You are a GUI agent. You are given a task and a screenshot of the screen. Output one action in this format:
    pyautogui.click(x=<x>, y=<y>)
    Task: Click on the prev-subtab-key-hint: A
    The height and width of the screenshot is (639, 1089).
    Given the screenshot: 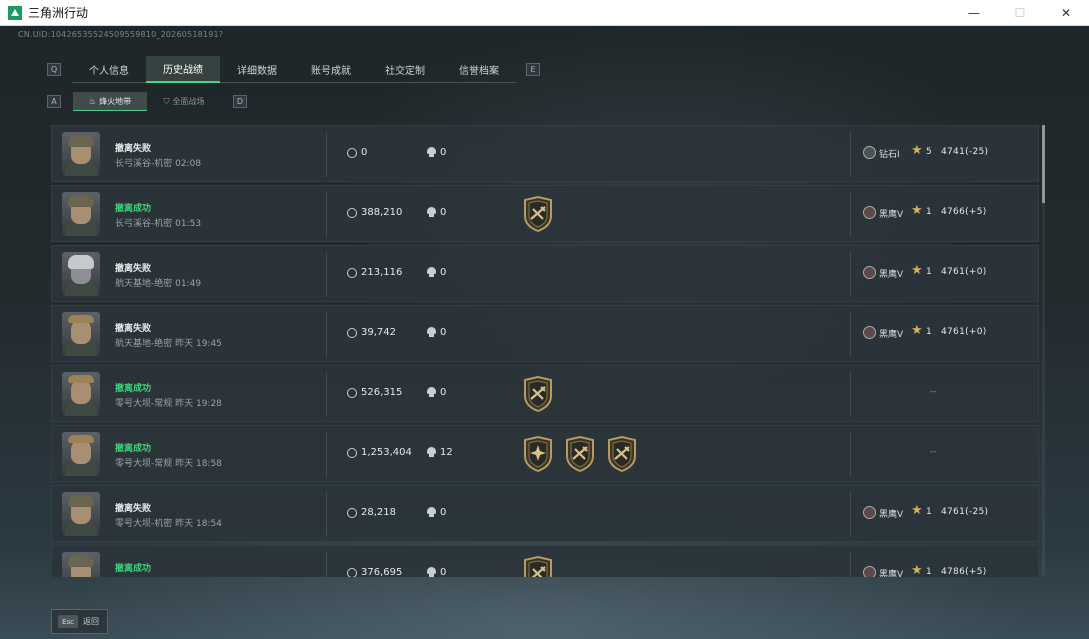 What is the action you would take?
    pyautogui.click(x=54, y=101)
    